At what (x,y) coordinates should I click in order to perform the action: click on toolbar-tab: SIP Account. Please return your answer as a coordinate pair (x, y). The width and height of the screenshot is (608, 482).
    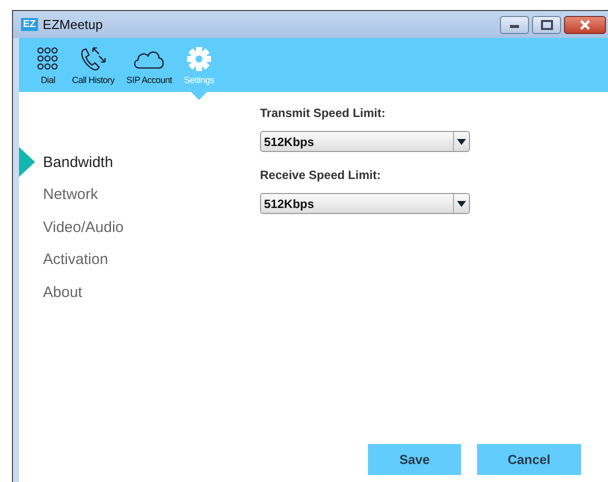
    Looking at the image, I should click on (149, 65).